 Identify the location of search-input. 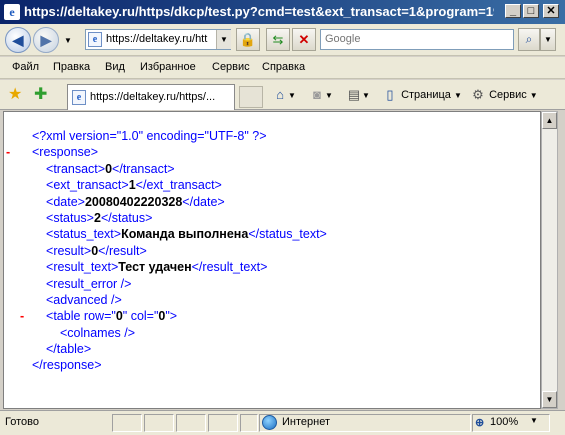
(417, 39).